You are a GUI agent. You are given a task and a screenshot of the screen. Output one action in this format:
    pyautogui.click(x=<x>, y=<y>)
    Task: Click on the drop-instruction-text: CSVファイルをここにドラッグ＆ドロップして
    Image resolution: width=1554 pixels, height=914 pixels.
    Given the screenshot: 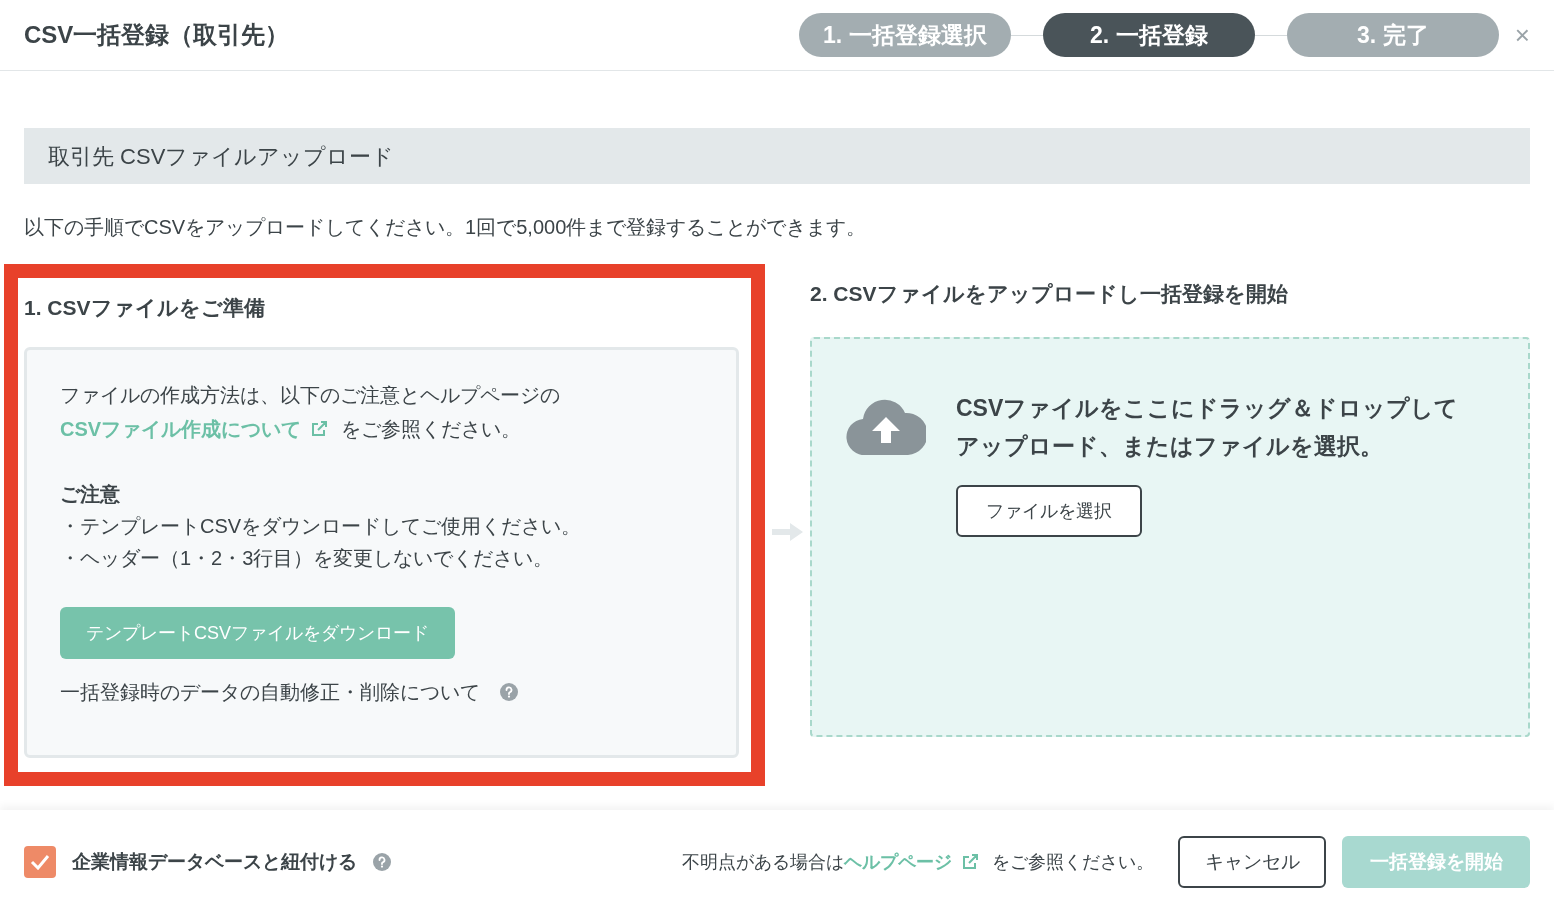 What is the action you would take?
    pyautogui.click(x=1207, y=408)
    